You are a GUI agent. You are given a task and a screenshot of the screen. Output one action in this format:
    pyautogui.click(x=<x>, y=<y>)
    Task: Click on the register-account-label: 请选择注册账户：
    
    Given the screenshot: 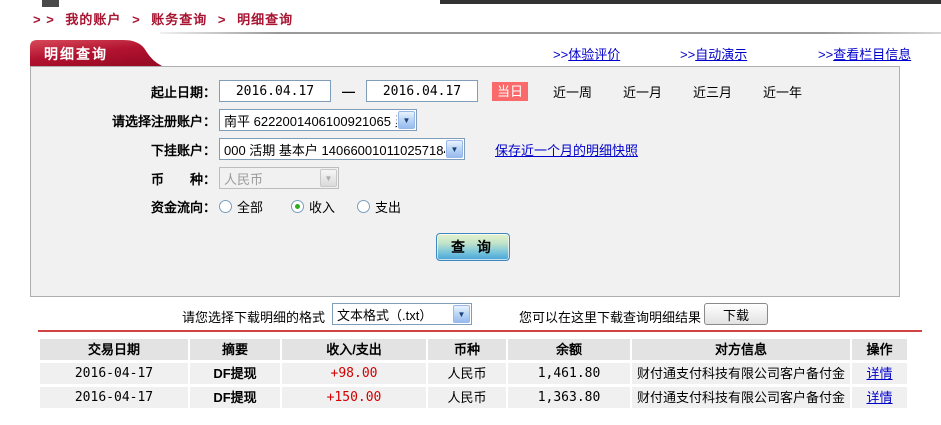 What is the action you would take?
    pyautogui.click(x=163, y=121)
    